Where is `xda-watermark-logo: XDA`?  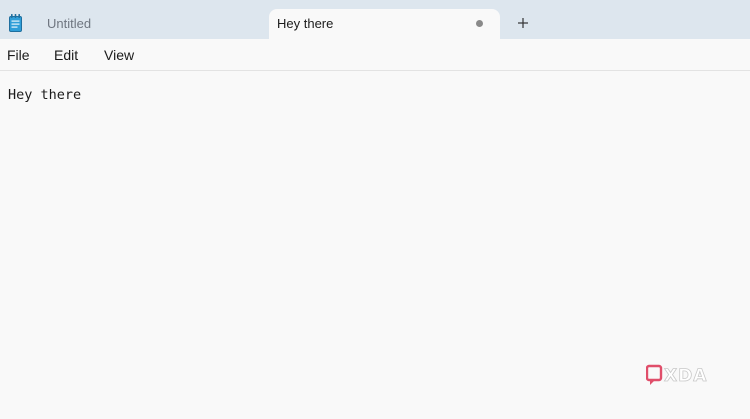 xda-watermark-logo: XDA is located at coordinates (681, 375).